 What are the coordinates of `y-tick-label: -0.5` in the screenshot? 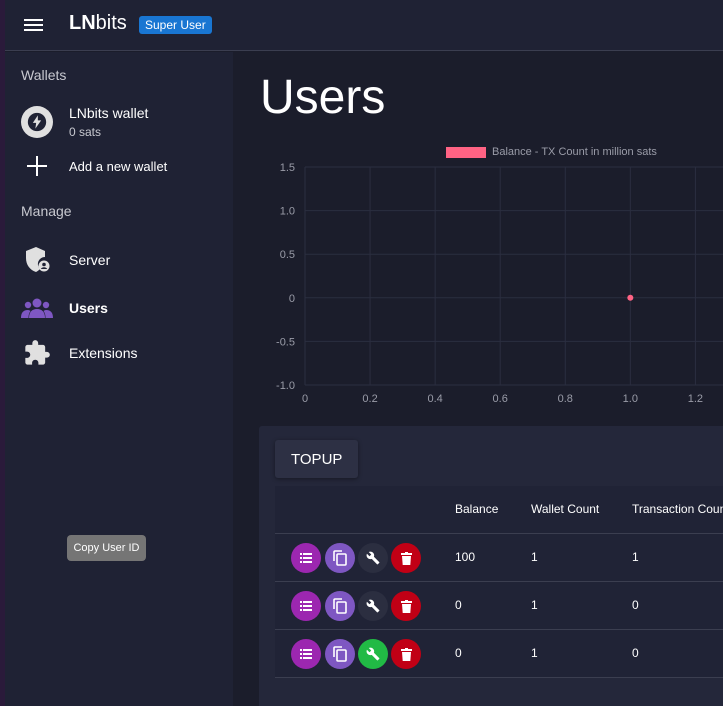 It's located at (285, 342).